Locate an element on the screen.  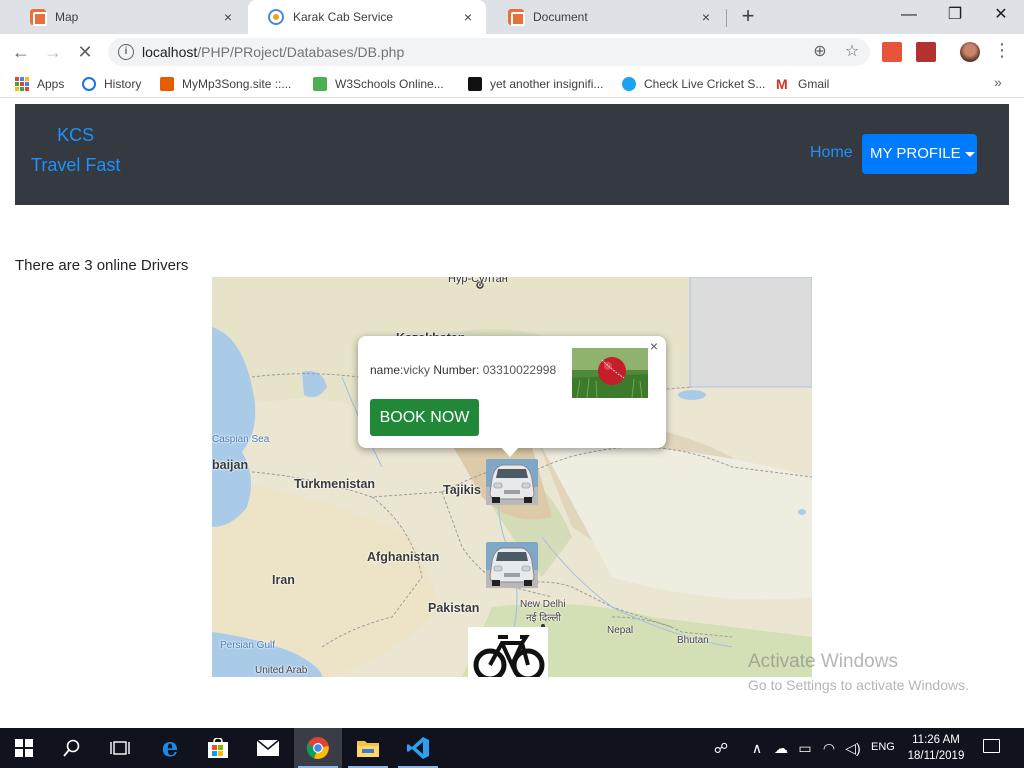
pdf-extension-icon is located at coordinates (926, 52).